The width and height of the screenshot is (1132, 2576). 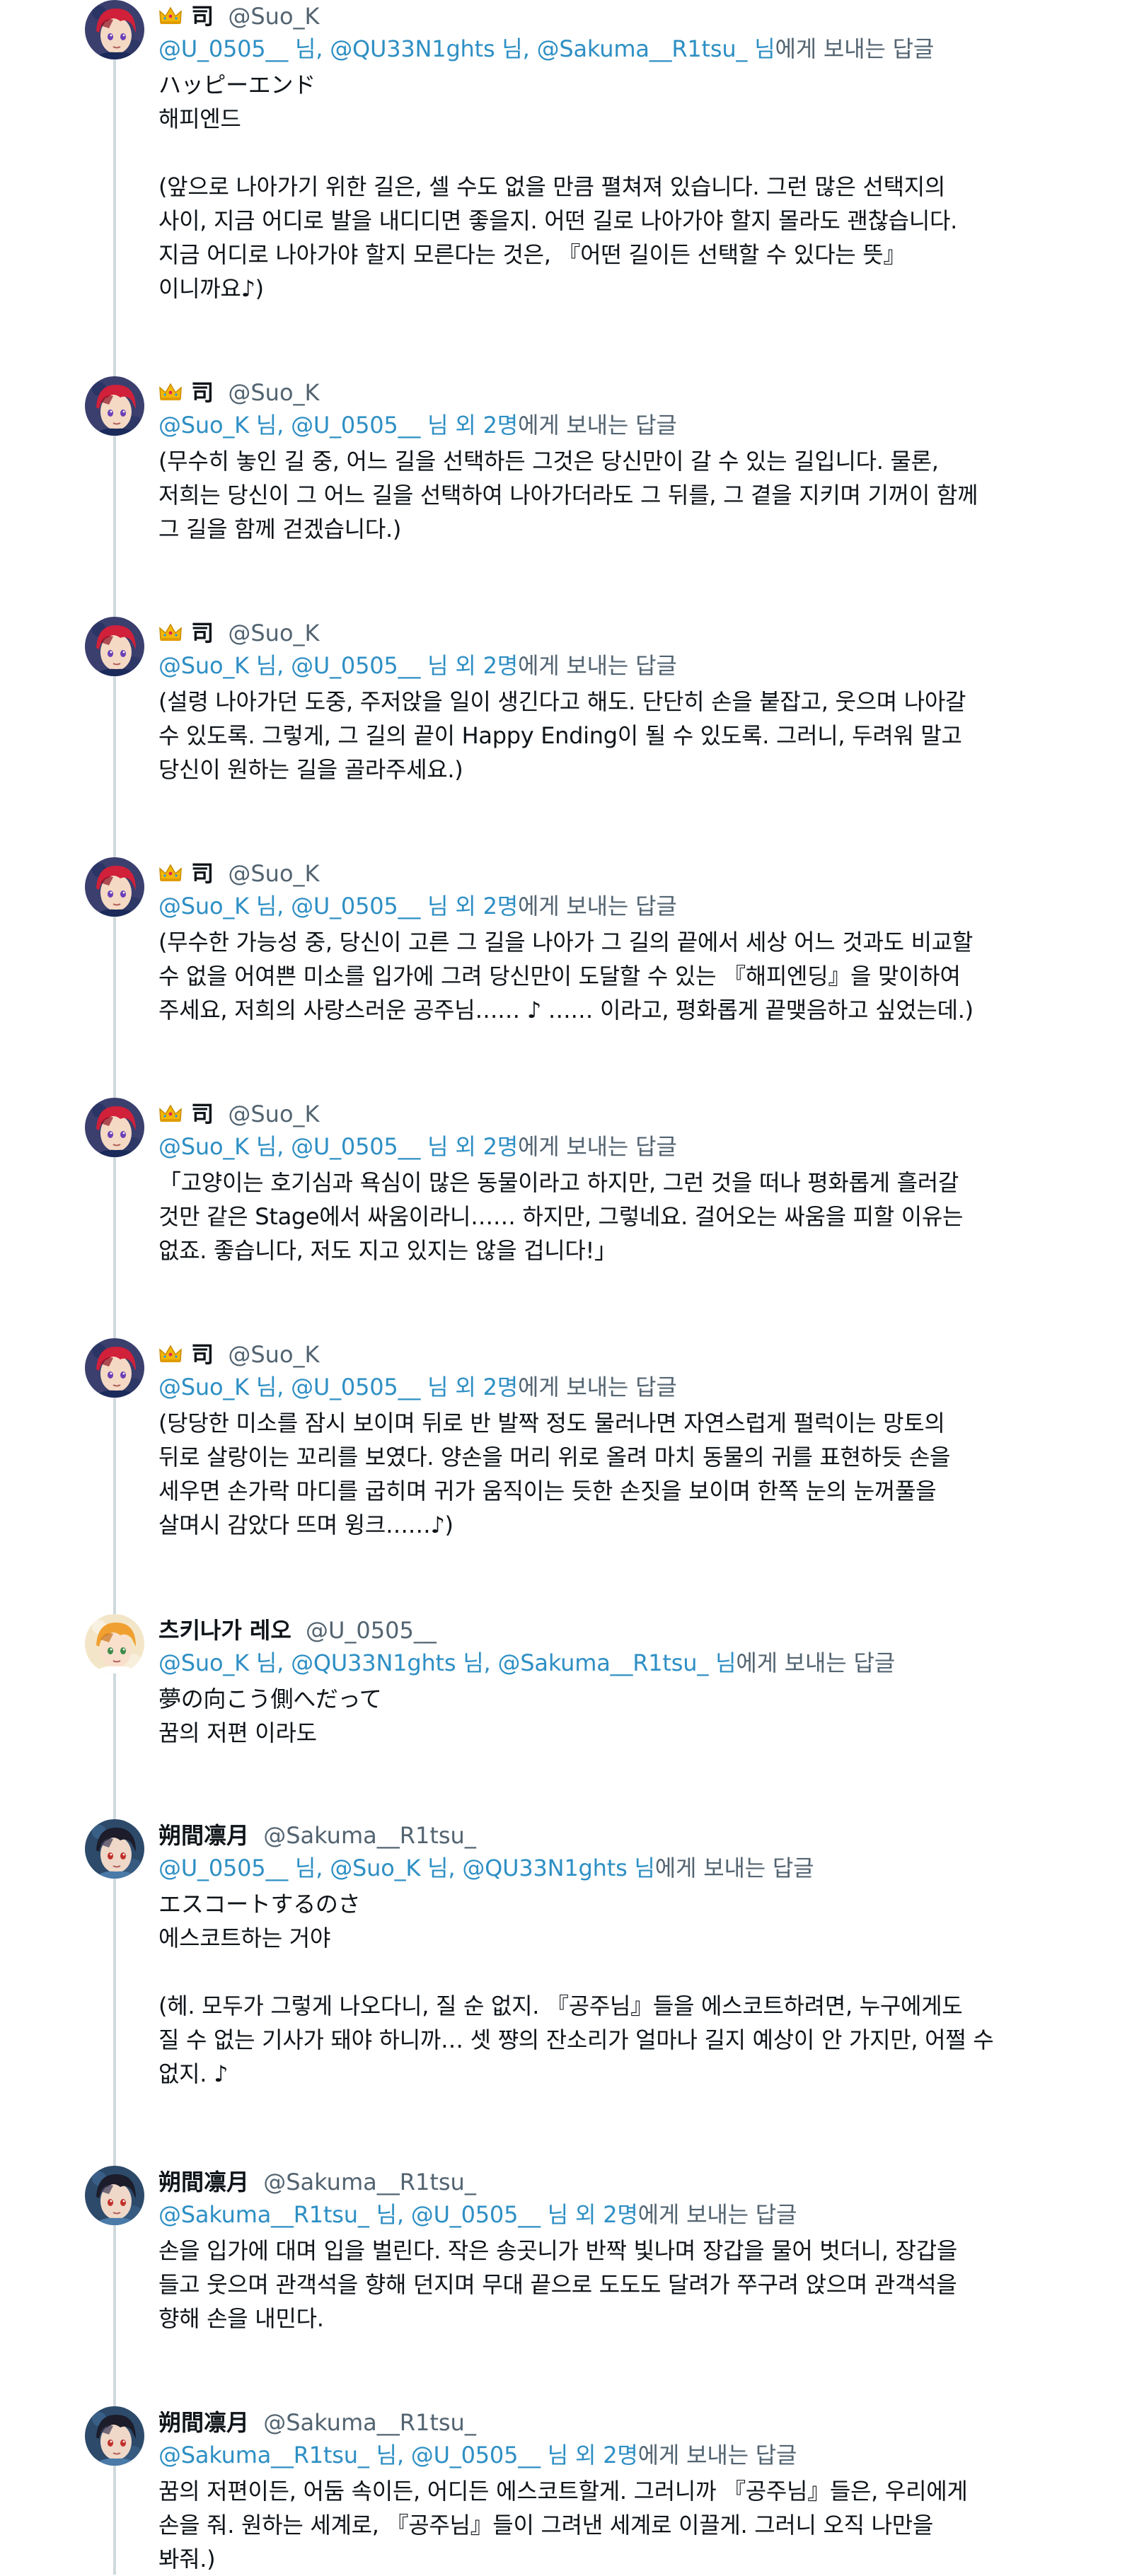 What do you see at coordinates (211, 288) in the screenshot?
I see `tweet-text-line: 이니까요♪)` at bounding box center [211, 288].